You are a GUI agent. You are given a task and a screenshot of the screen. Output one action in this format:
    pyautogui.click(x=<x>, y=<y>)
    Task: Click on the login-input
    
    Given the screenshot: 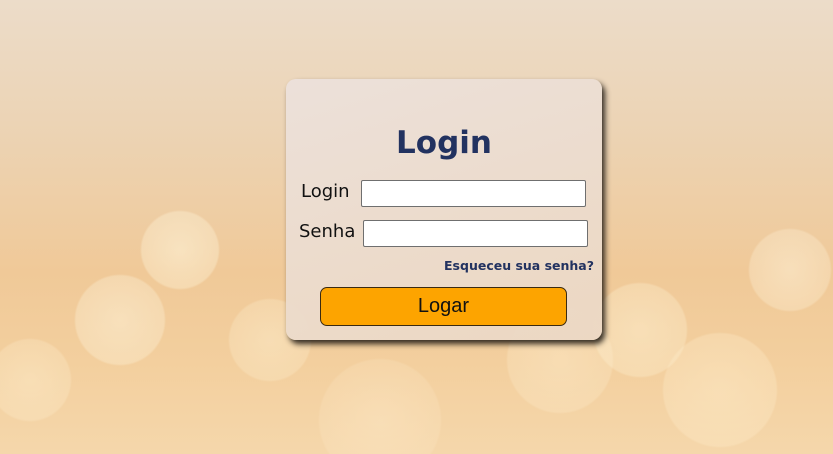 What is the action you would take?
    pyautogui.click(x=473, y=193)
    